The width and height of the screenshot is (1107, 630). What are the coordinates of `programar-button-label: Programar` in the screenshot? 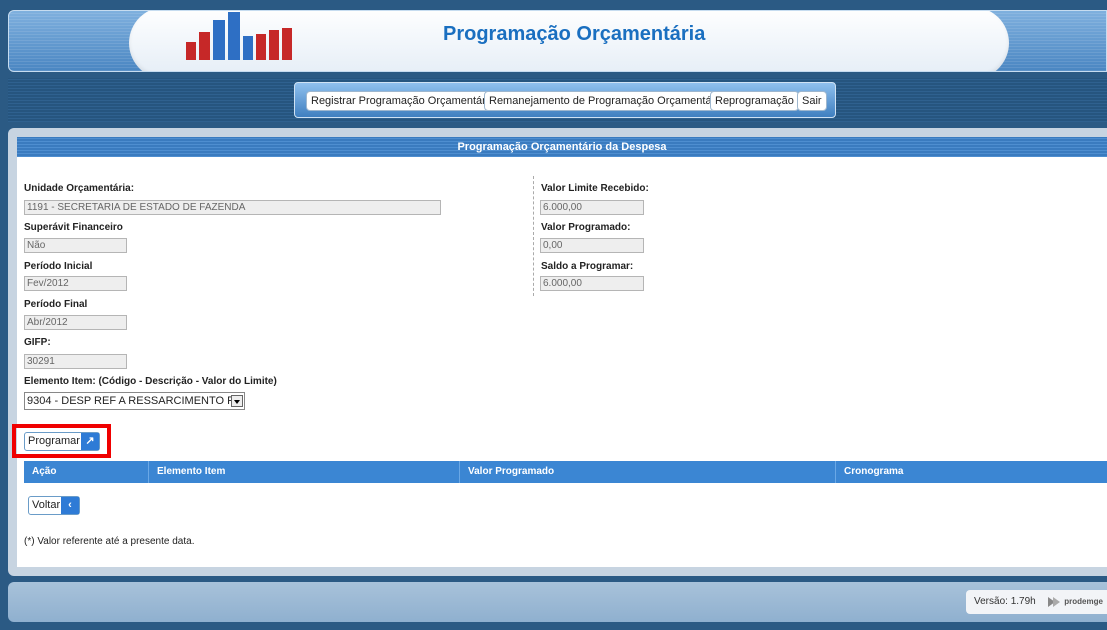 It's located at (54, 441).